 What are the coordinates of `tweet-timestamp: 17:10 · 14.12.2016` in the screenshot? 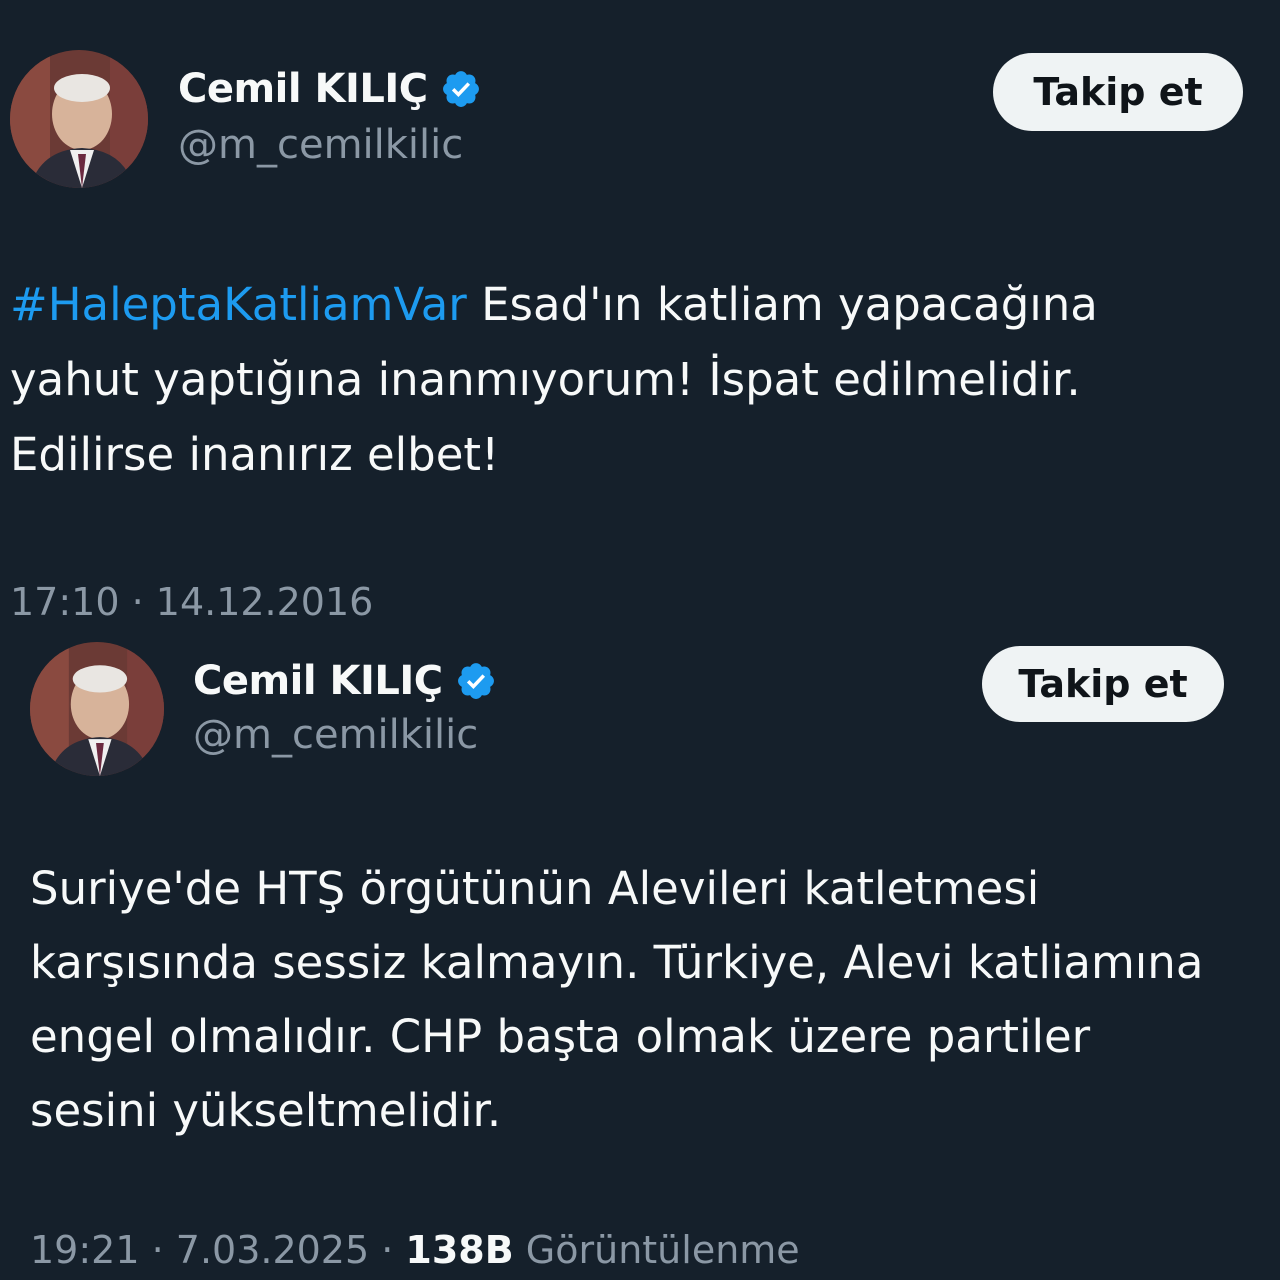 It's located at (191, 602).